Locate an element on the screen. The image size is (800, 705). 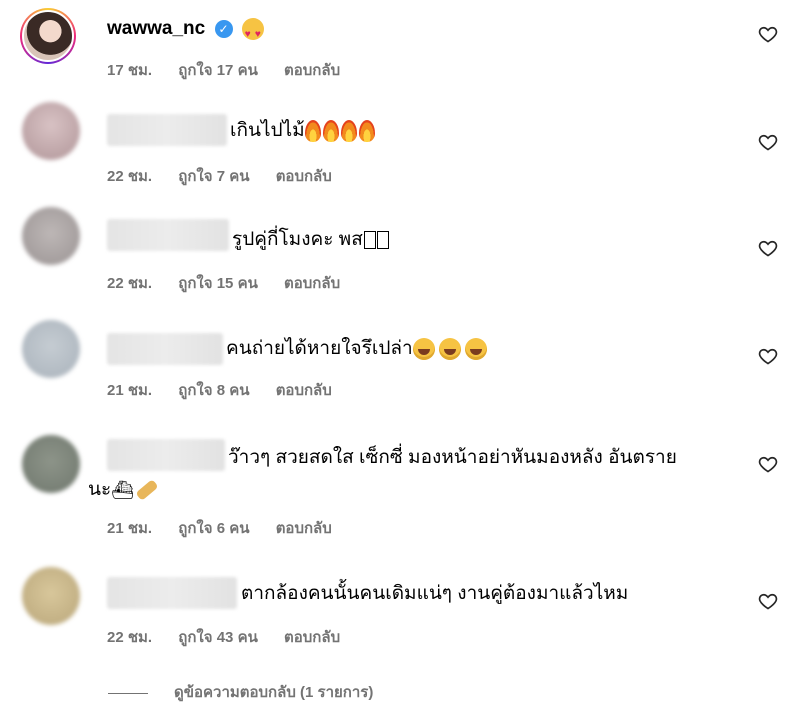
comment-likes: ถูกใจ 7 คน is located at coordinates (213, 176).